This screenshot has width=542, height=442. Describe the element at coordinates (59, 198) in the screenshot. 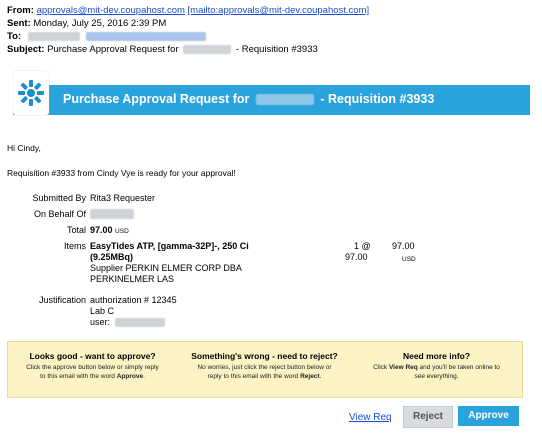

I see `submitted-by-label: Submitted By` at that location.